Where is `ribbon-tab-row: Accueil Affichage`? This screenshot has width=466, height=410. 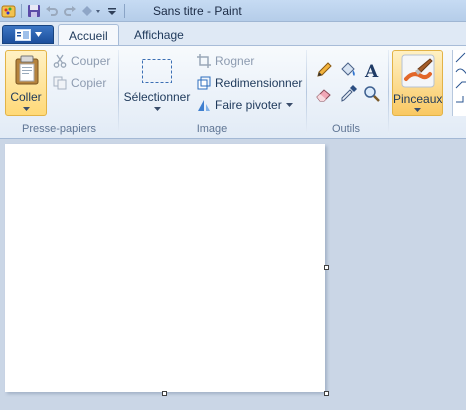 ribbon-tab-row: Accueil Affichage is located at coordinates (233, 34).